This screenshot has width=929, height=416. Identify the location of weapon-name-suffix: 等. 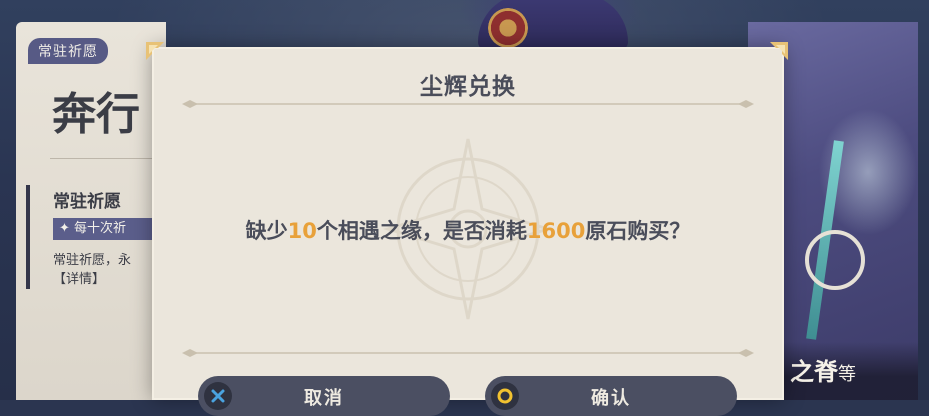
(847, 374).